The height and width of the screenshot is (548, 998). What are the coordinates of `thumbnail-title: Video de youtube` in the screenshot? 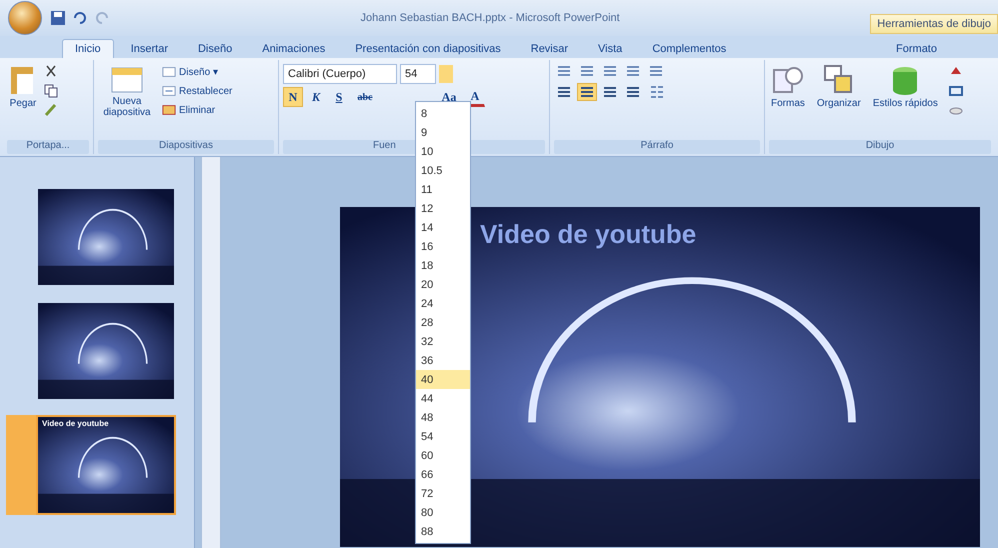 It's located at (75, 423).